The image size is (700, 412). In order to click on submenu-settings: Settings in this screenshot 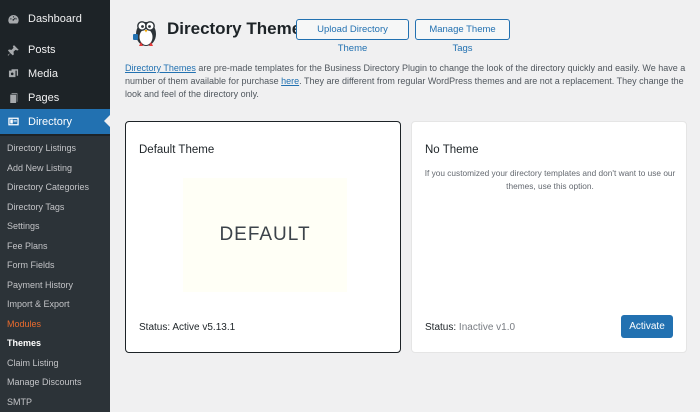, I will do `click(55, 227)`.